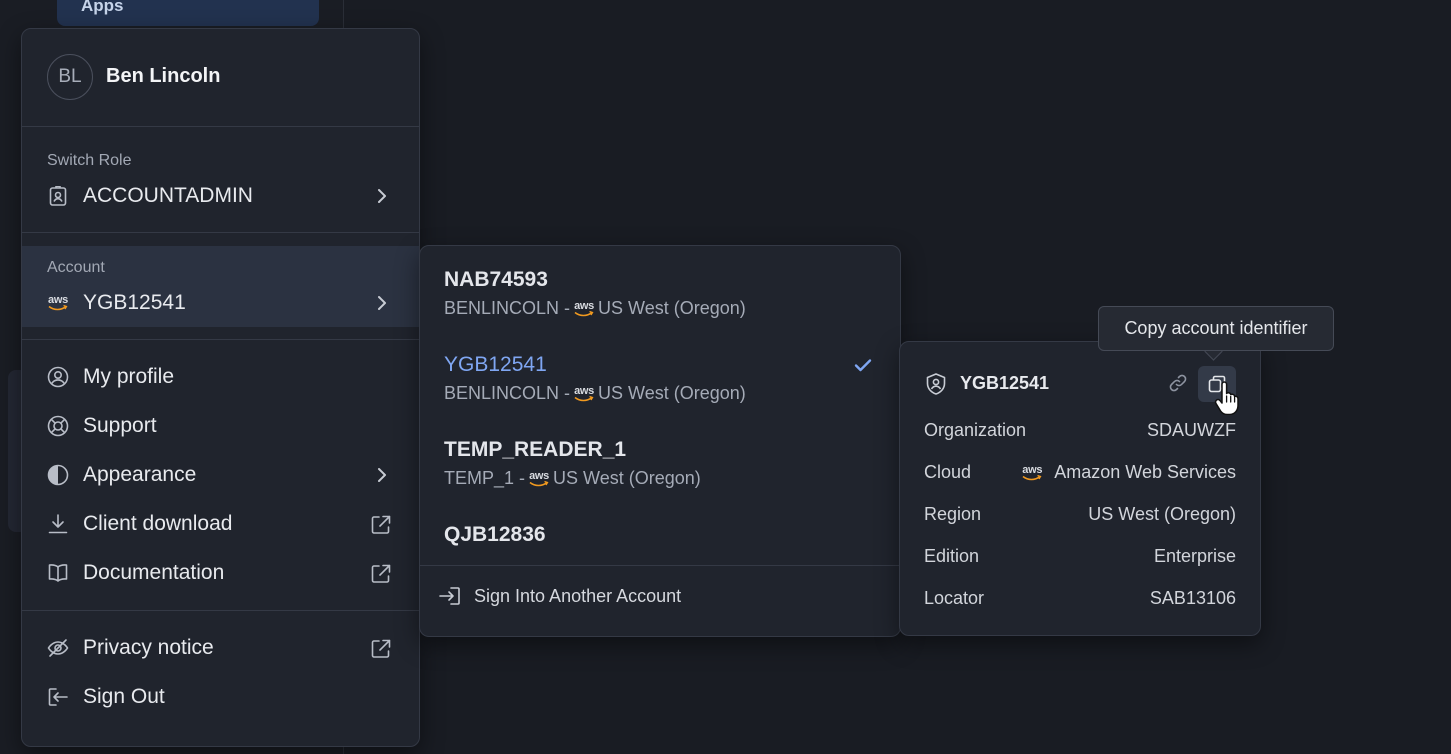 This screenshot has width=1451, height=754. What do you see at coordinates (1192, 598) in the screenshot?
I see `locator-value: SAB13106` at bounding box center [1192, 598].